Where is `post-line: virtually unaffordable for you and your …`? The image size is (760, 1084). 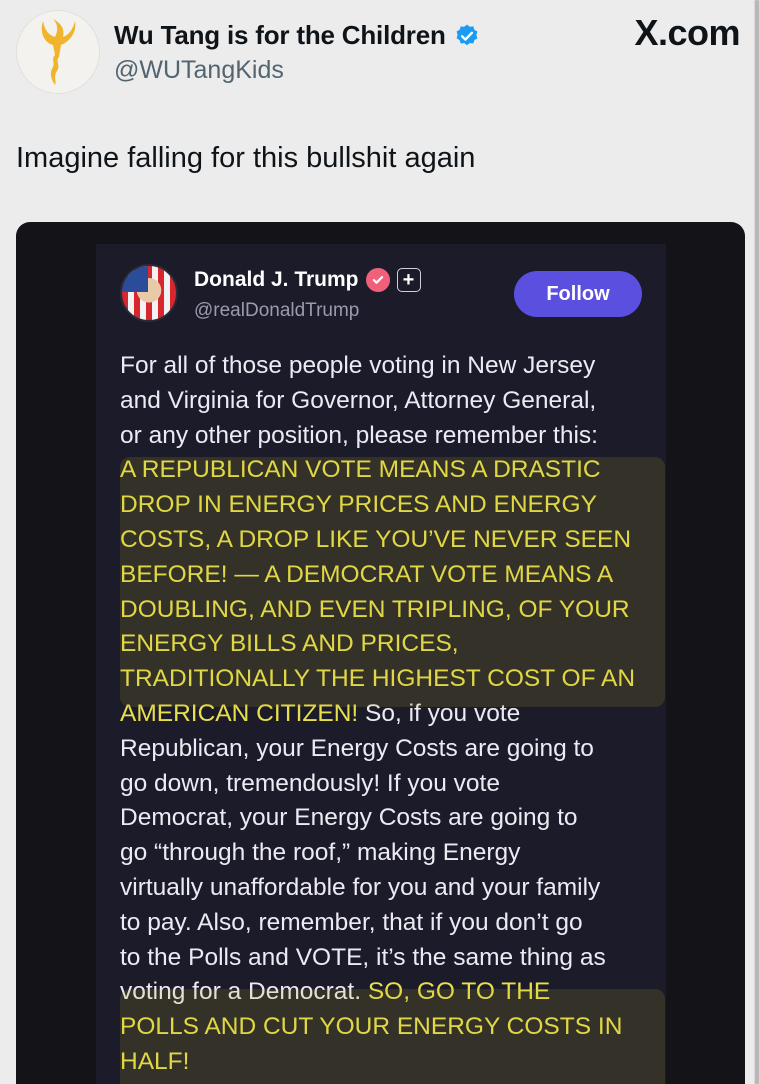 post-line: virtually unaffordable for you and your … is located at coordinates (390, 888).